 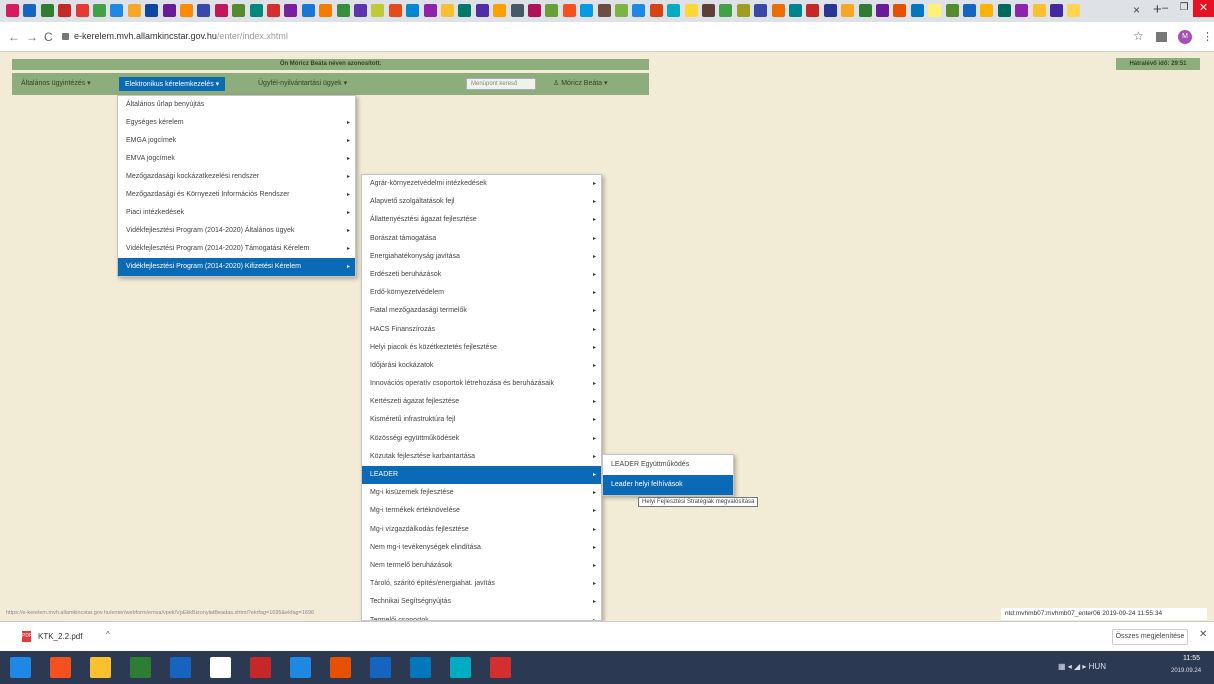 I want to click on browser-menu-icon: ⋮, so click(x=1207, y=36).